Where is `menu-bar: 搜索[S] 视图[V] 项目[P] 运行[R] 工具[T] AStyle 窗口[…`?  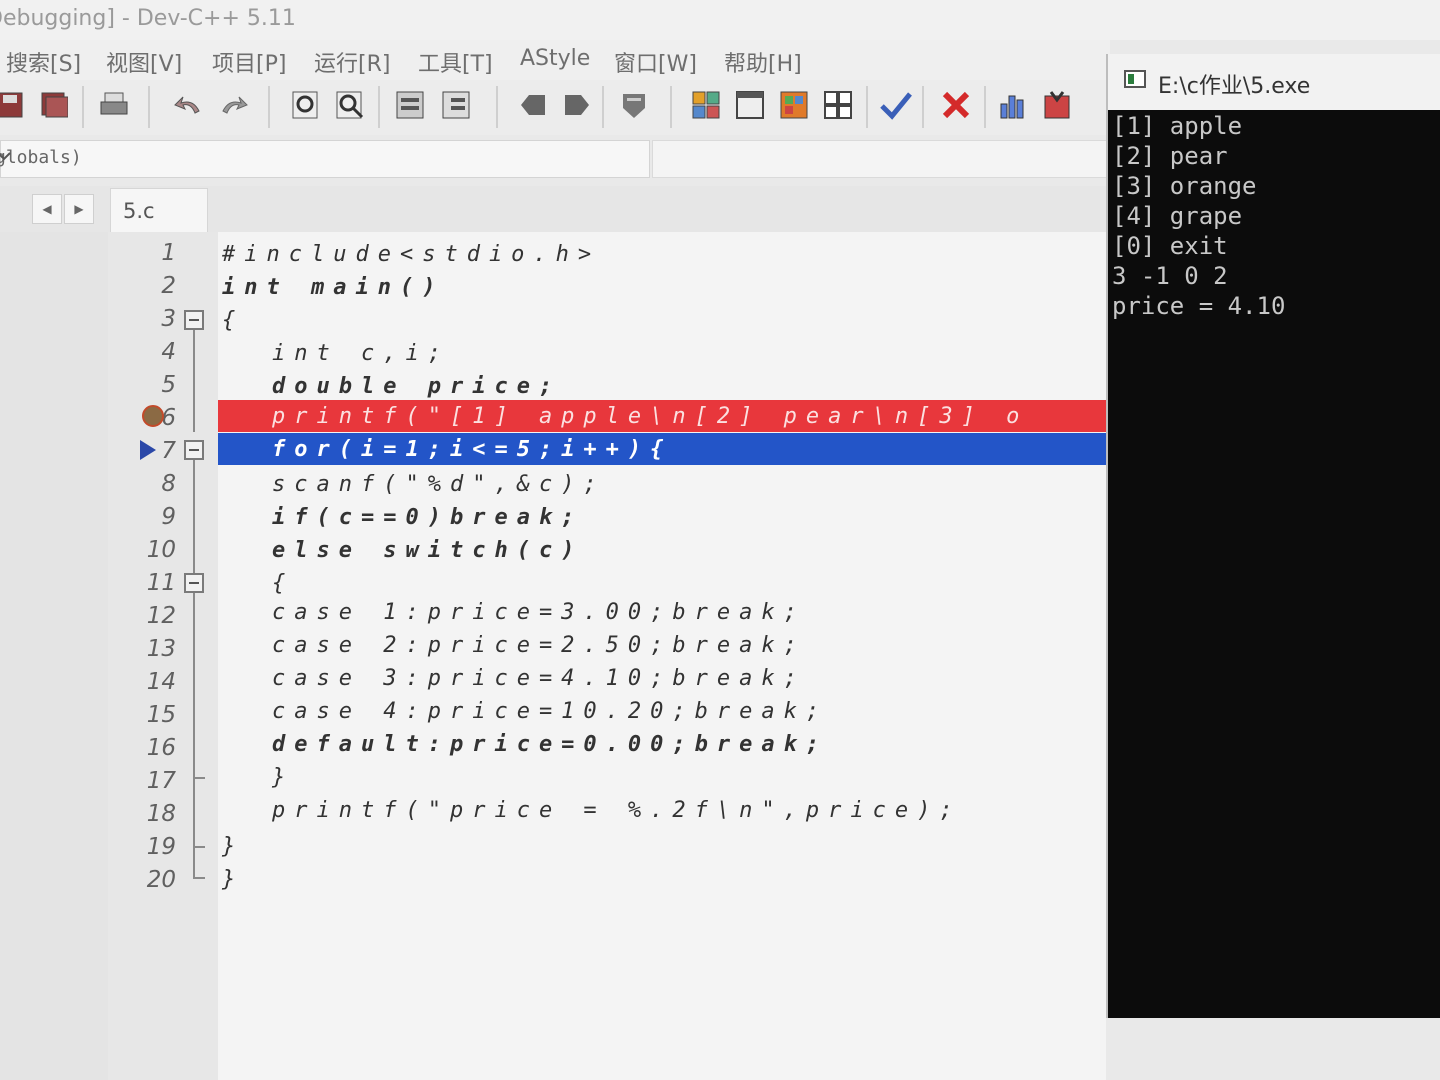 menu-bar: 搜索[S] 视图[V] 项目[P] 运行[R] 工具[T] AStyle 窗口[… is located at coordinates (555, 60).